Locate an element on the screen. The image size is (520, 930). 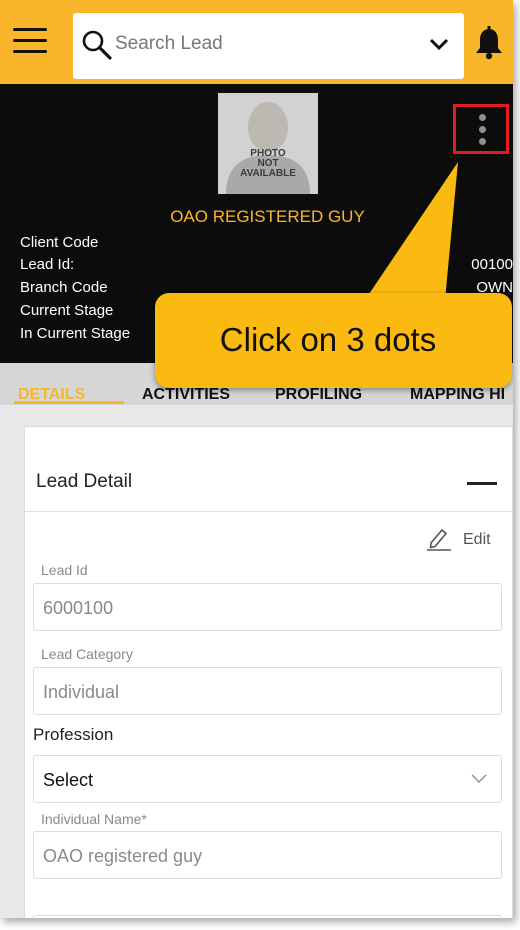
pencil-icon is located at coordinates (439, 539).